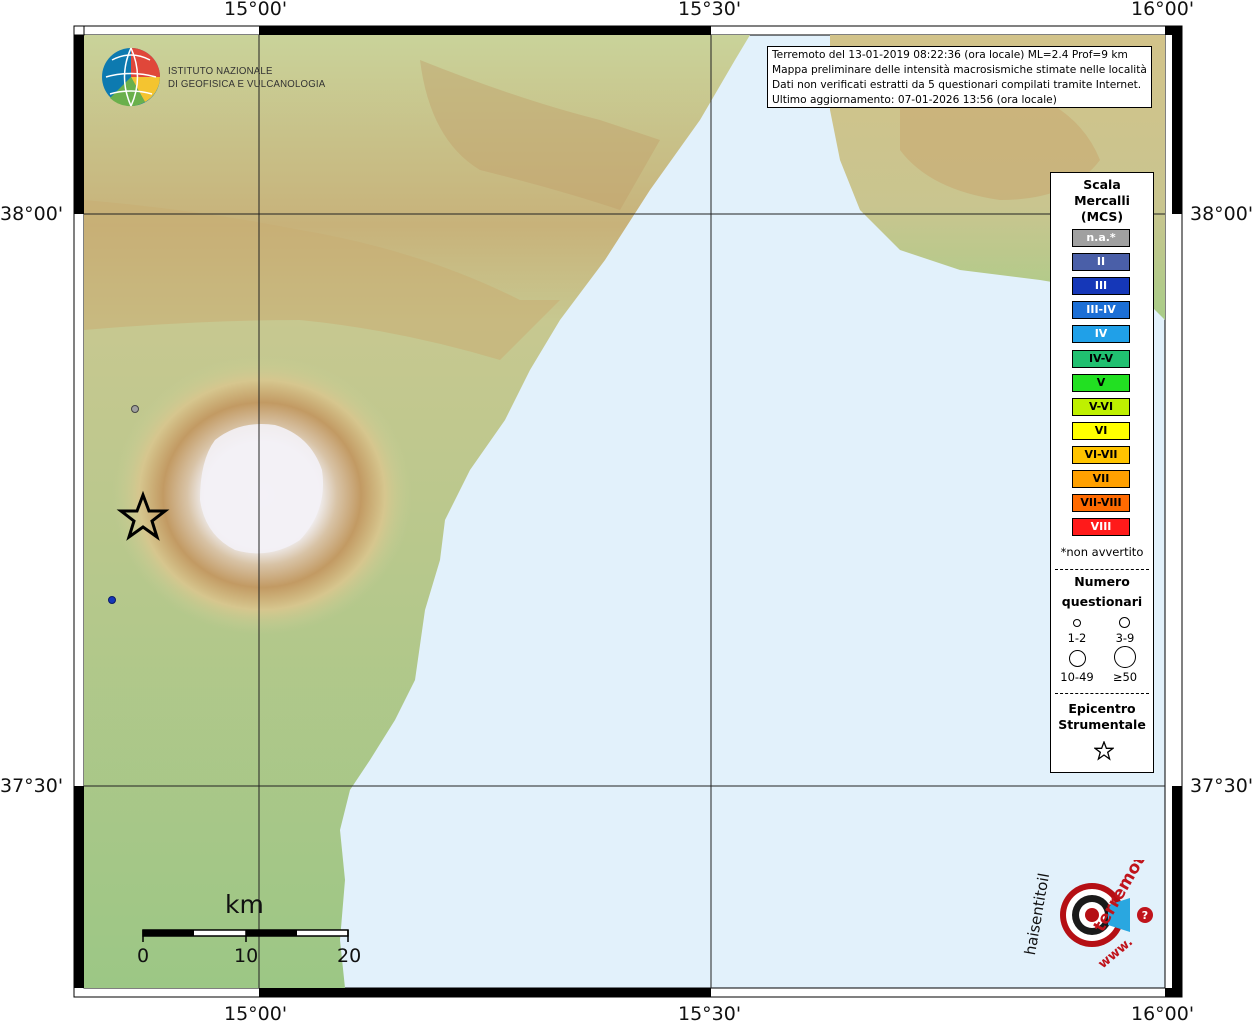  Describe the element at coordinates (1101, 238) in the screenshot. I see `intensity-swatch-n-a: n.a.*` at that location.